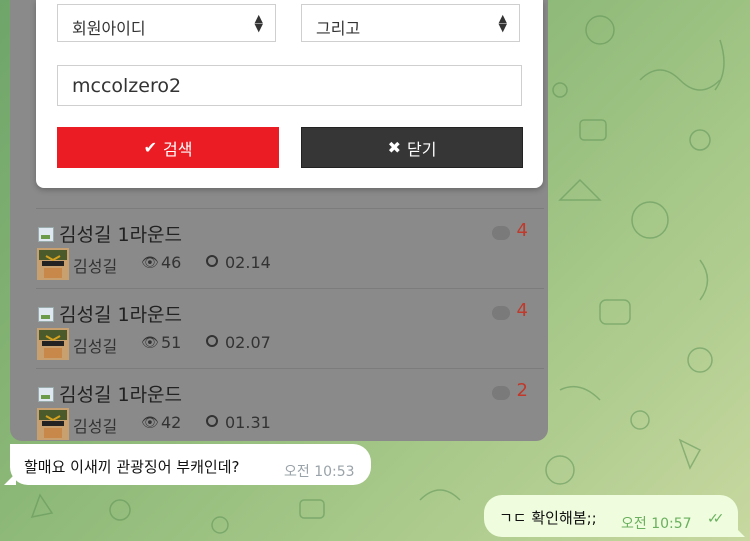  Describe the element at coordinates (611, 516) in the screenshot. I see `outgoing-message: ㄱㄷ 확인해봄;; 오전 10:57 ✓✓` at that location.